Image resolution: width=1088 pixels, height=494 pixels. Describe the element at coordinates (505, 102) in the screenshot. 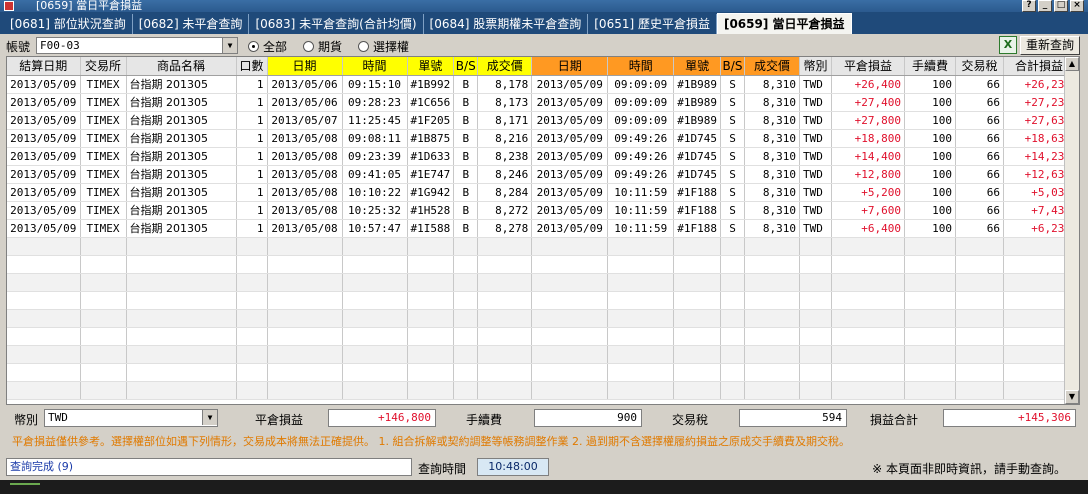

I see `table-cell: 8,173` at that location.